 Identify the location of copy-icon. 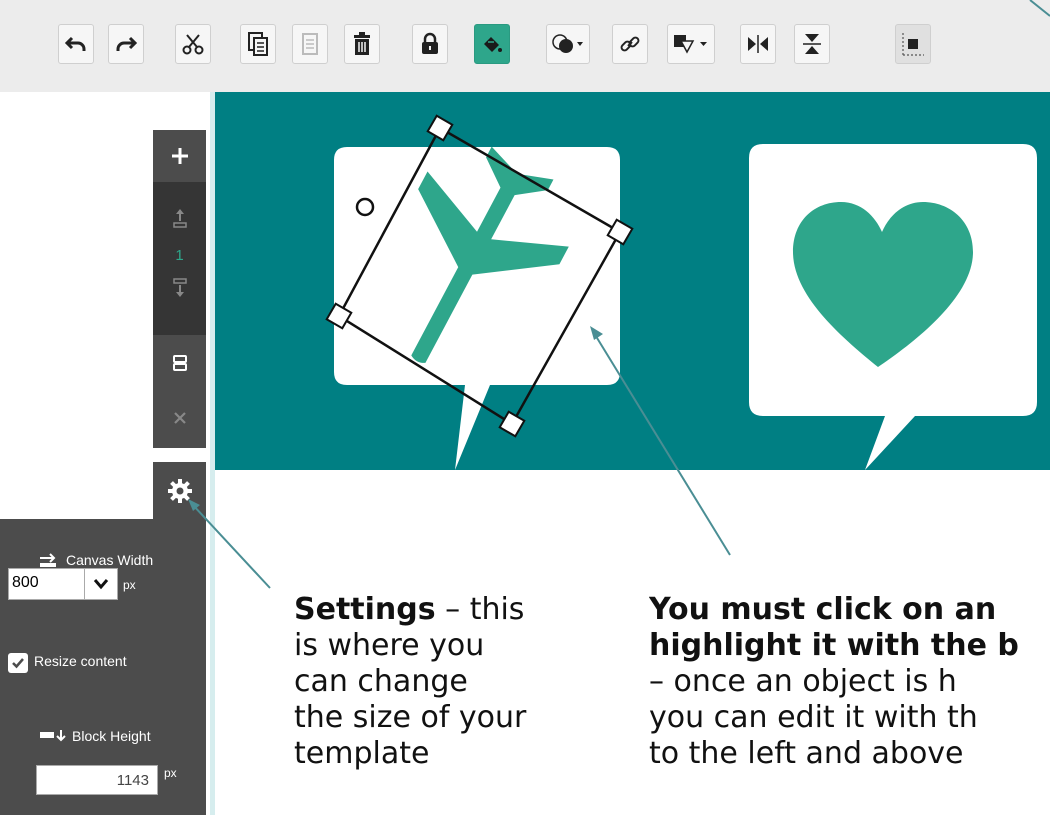
(258, 44).